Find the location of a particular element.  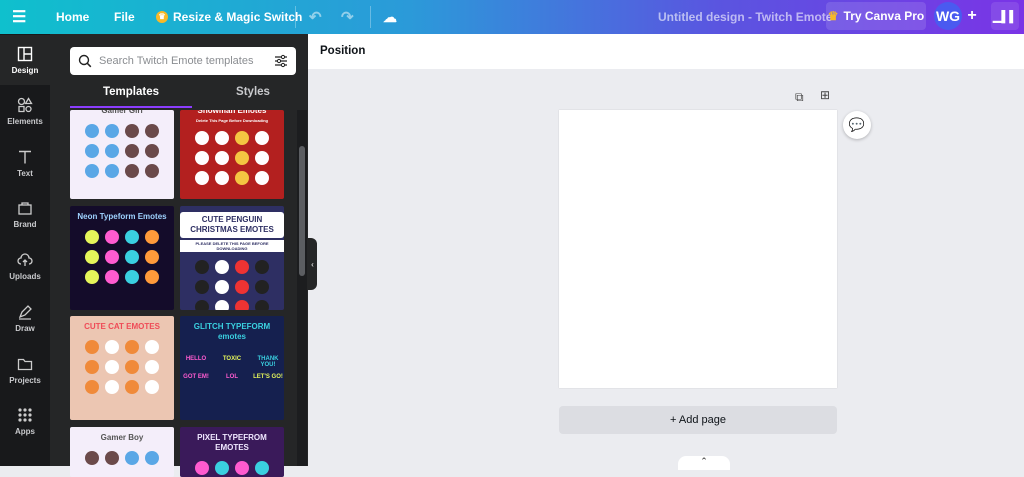

search-input: Search Twitch Emote templates is located at coordinates (183, 61).